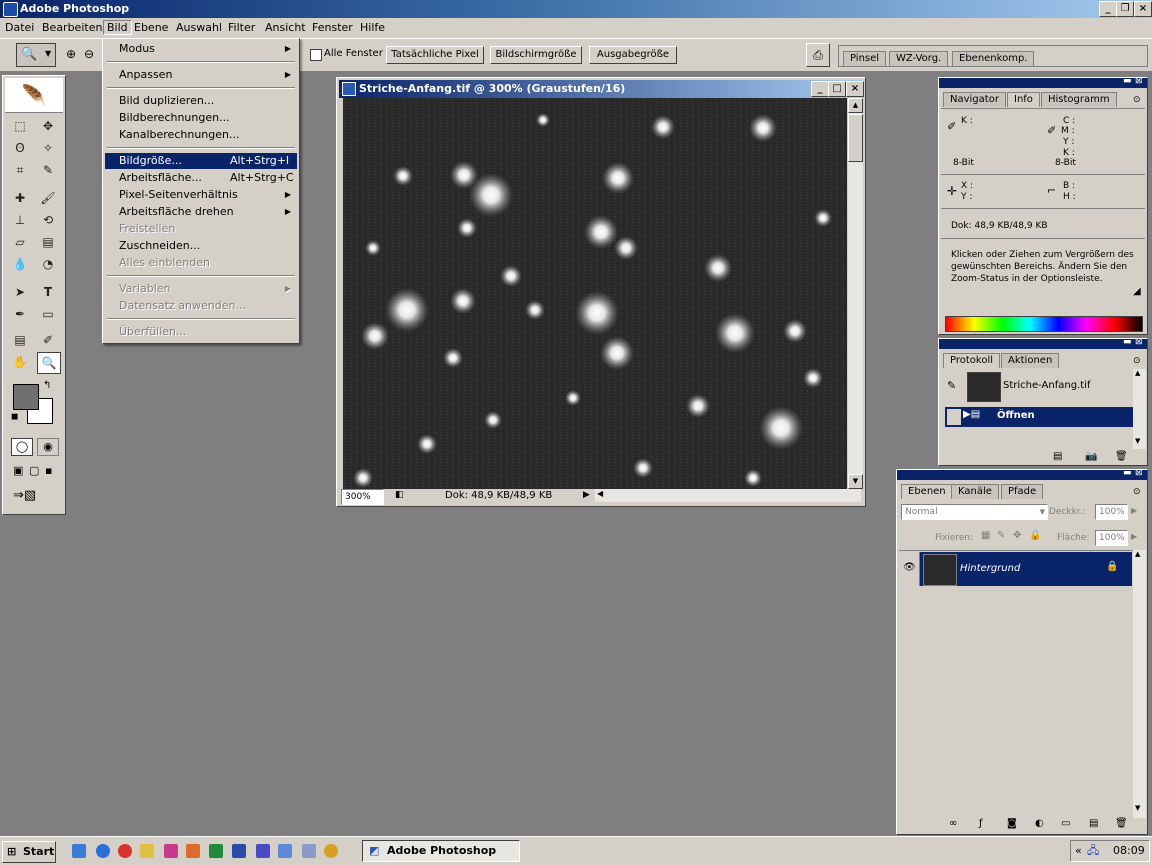 The image size is (1152, 865). What do you see at coordinates (36, 55) in the screenshot?
I see `tool-preset-picker: 🔍 ▼` at bounding box center [36, 55].